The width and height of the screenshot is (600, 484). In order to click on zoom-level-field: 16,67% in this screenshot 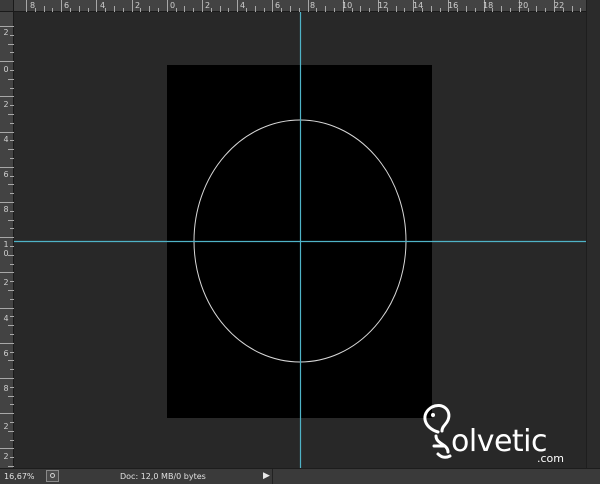, I will do `click(19, 476)`.